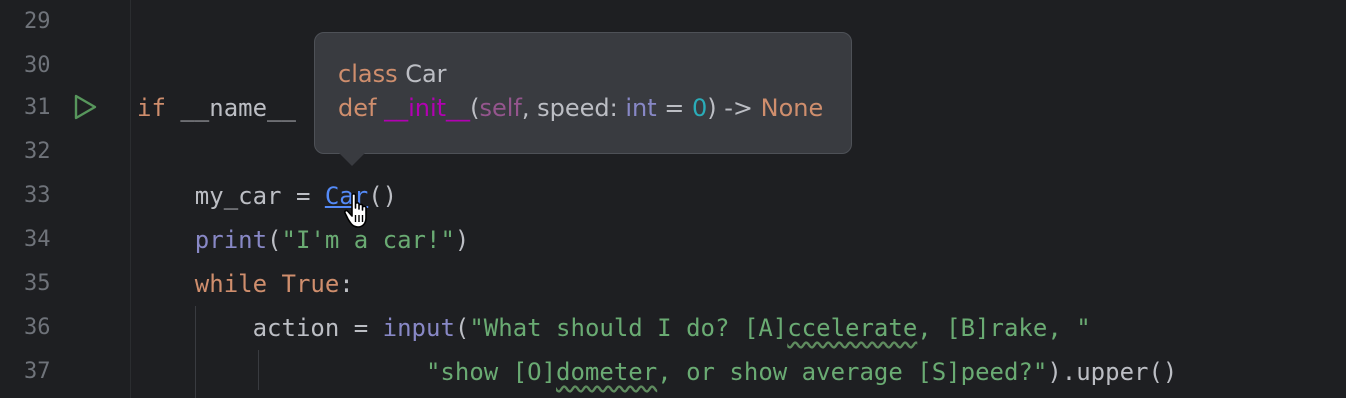  What do you see at coordinates (37, 327) in the screenshot?
I see `line-number: 36` at bounding box center [37, 327].